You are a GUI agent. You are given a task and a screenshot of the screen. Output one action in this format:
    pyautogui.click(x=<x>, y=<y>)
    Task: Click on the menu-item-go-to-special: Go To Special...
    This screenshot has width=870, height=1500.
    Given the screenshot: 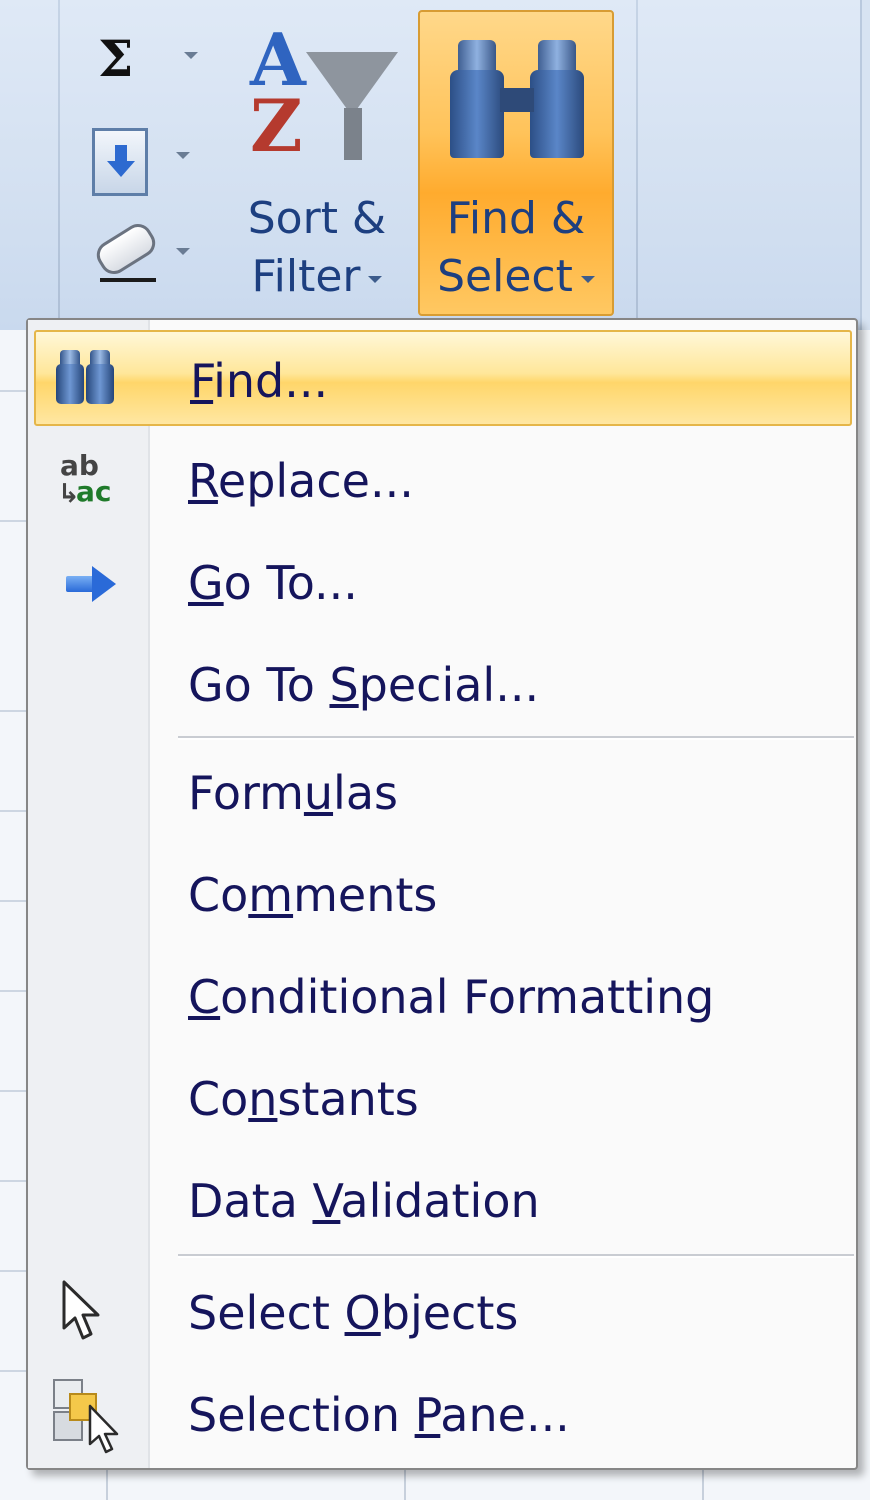 What is the action you would take?
    pyautogui.click(x=442, y=685)
    